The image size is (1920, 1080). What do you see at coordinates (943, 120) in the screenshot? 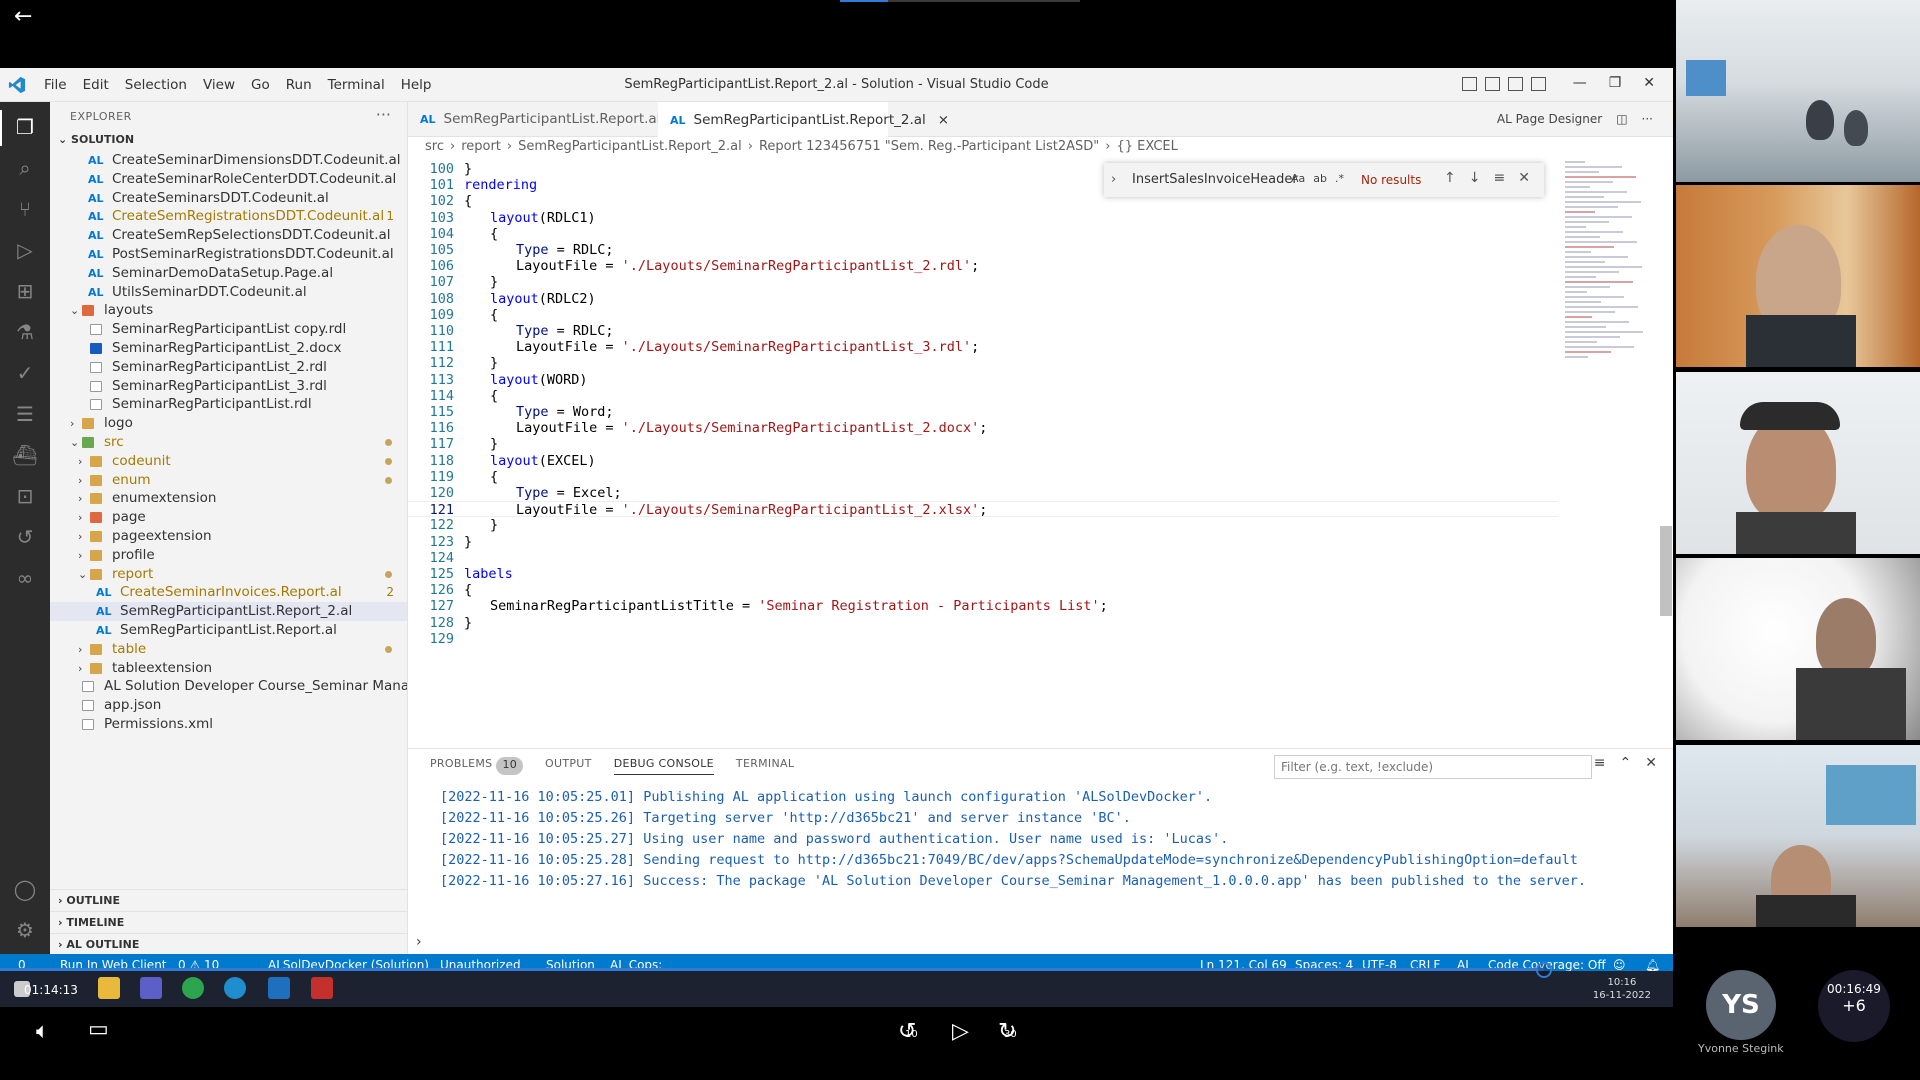
I see `close-tab-icon: ×` at bounding box center [943, 120].